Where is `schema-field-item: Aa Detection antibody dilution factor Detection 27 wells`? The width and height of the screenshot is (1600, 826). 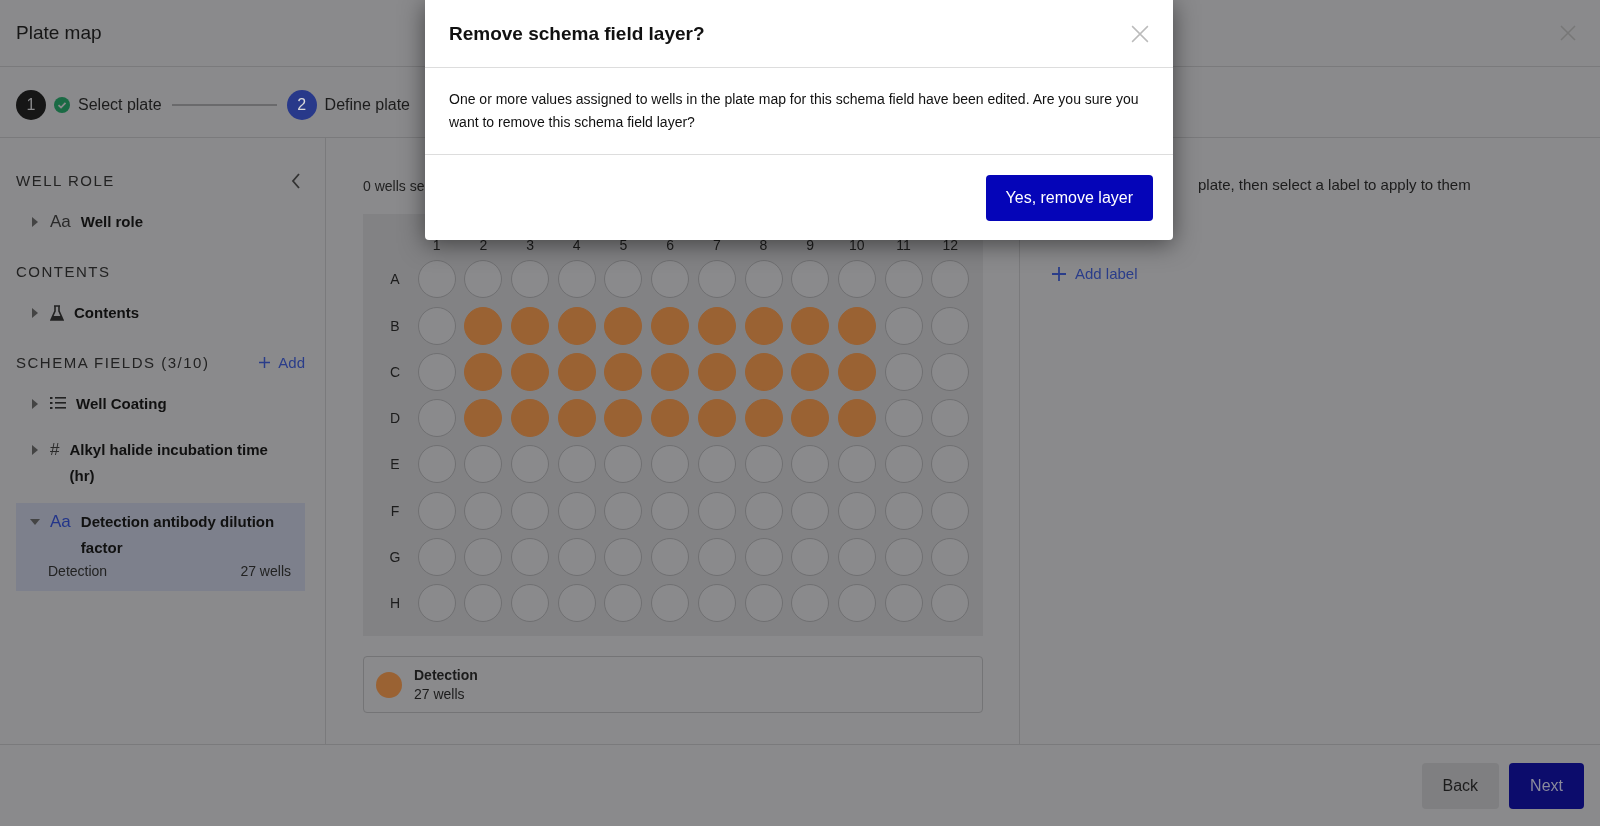
schema-field-item: Aa Detection antibody dilution factor Detection 27 wells is located at coordinates (160, 547).